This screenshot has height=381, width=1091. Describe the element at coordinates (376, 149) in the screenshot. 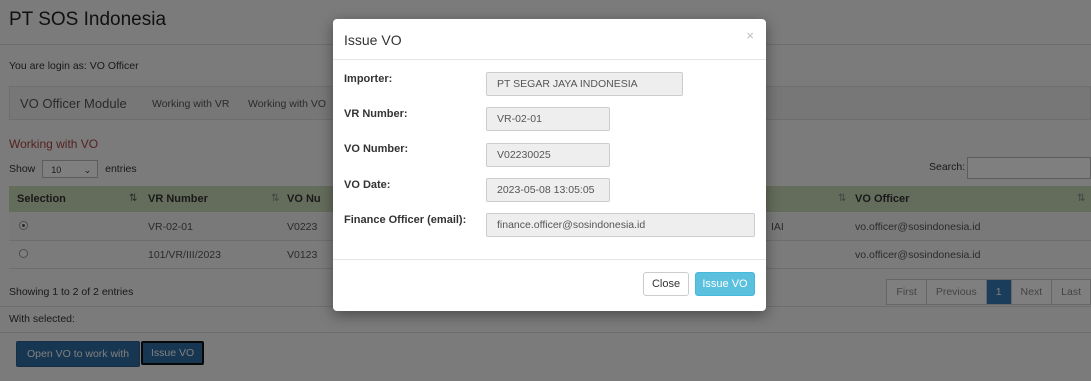

I see `vo-number-label: VO Number:` at that location.